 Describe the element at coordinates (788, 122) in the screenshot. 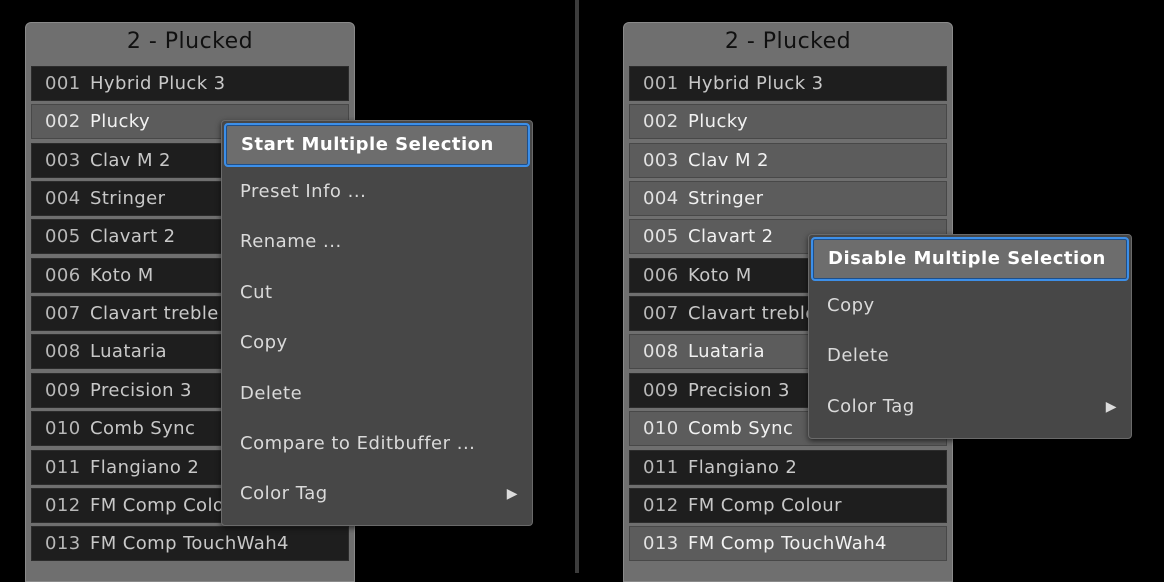

I see `preset-row: 002 Plucky` at that location.